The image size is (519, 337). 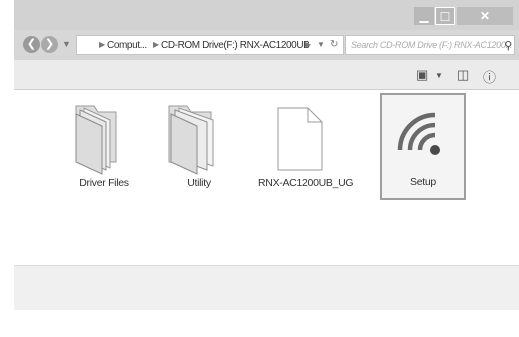 What do you see at coordinates (199, 183) in the screenshot?
I see `file-item-label: Utility` at bounding box center [199, 183].